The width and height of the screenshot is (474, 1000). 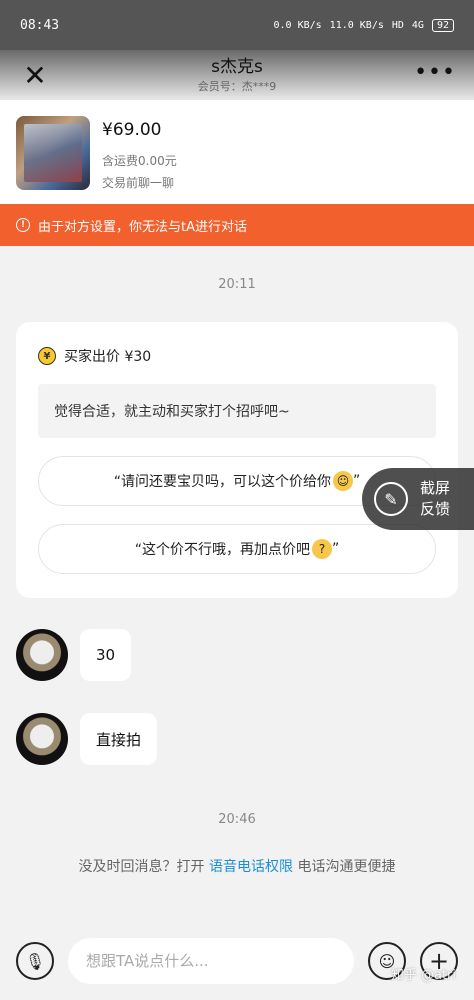 What do you see at coordinates (106, 655) in the screenshot?
I see `message-bubble: 30` at bounding box center [106, 655].